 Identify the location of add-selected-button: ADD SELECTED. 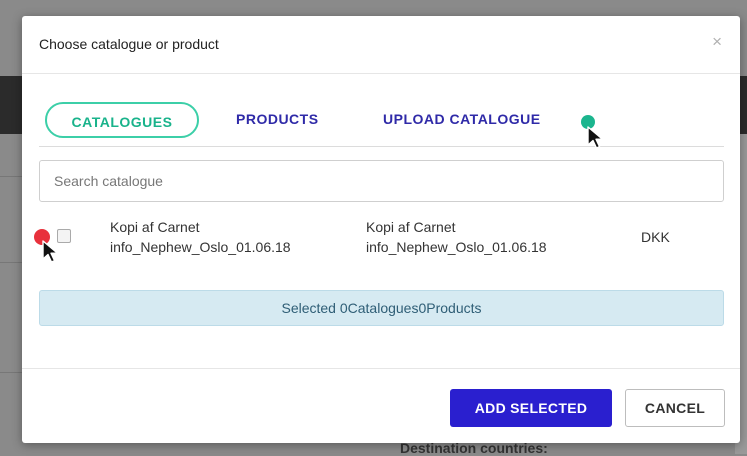
(531, 408).